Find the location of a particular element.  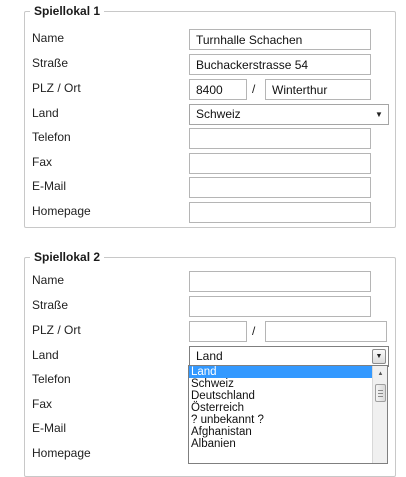

grip-icon is located at coordinates (380, 393).